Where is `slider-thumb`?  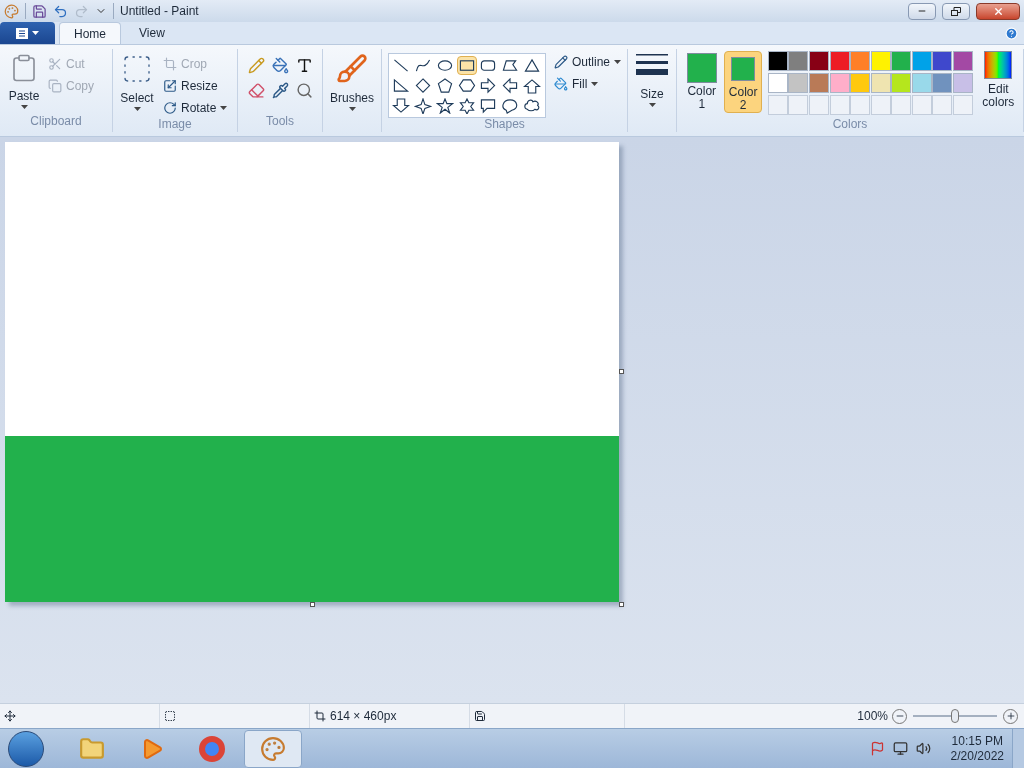
slider-thumb is located at coordinates (955, 716).